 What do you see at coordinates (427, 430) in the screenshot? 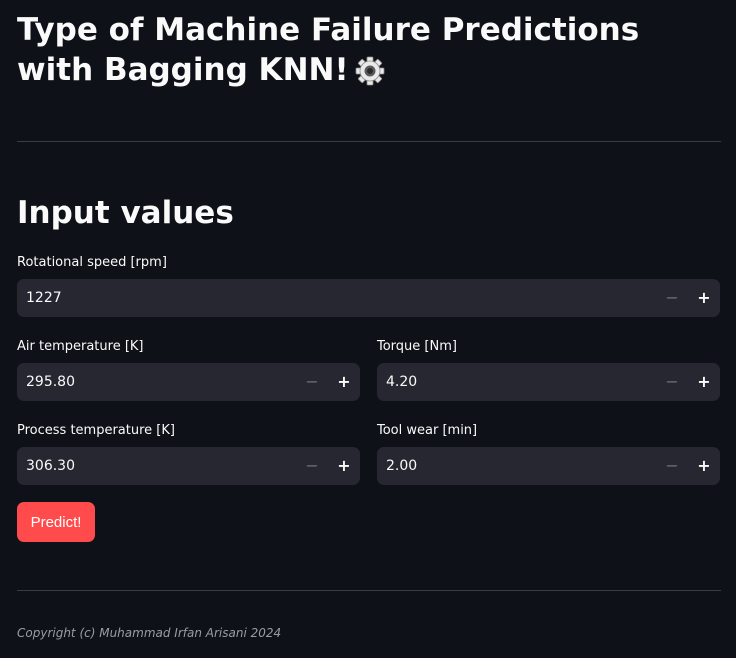
I see `tool-wear-label: Tool wear [min]` at bounding box center [427, 430].